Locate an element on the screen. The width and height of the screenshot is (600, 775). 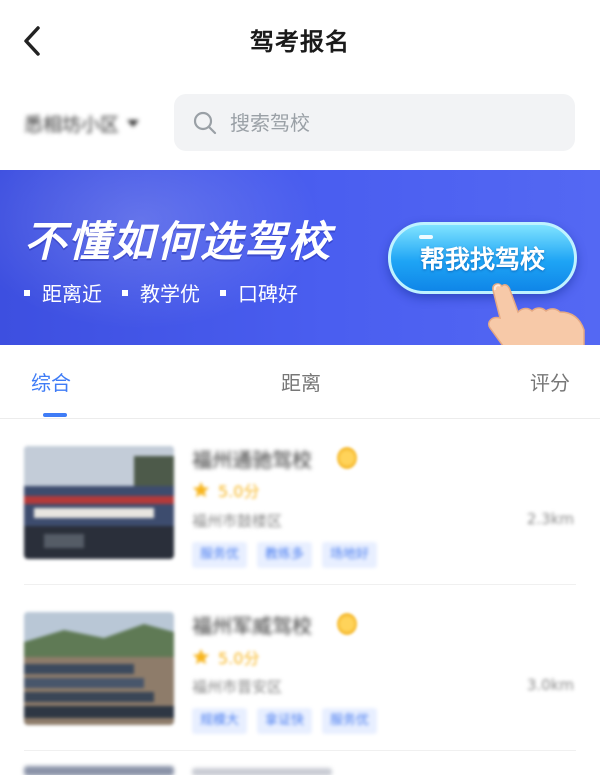
banner-tags: 距离近 教学优 口碑好 is located at coordinates (161, 292).